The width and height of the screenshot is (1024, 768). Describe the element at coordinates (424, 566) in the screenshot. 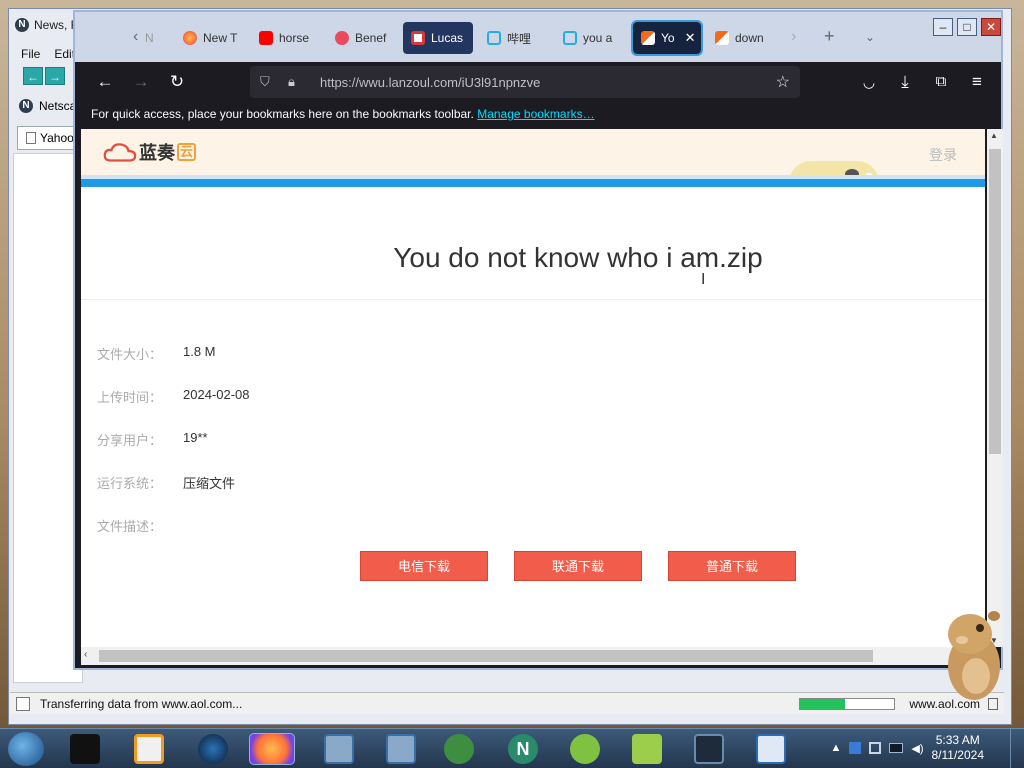

I see `telecom-download-button: 电信下载` at that location.